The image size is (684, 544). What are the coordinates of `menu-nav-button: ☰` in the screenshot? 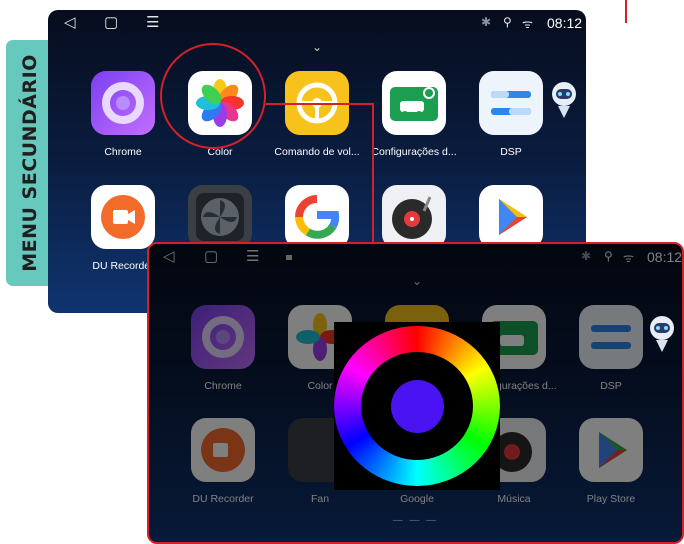 It's located at (152, 23).